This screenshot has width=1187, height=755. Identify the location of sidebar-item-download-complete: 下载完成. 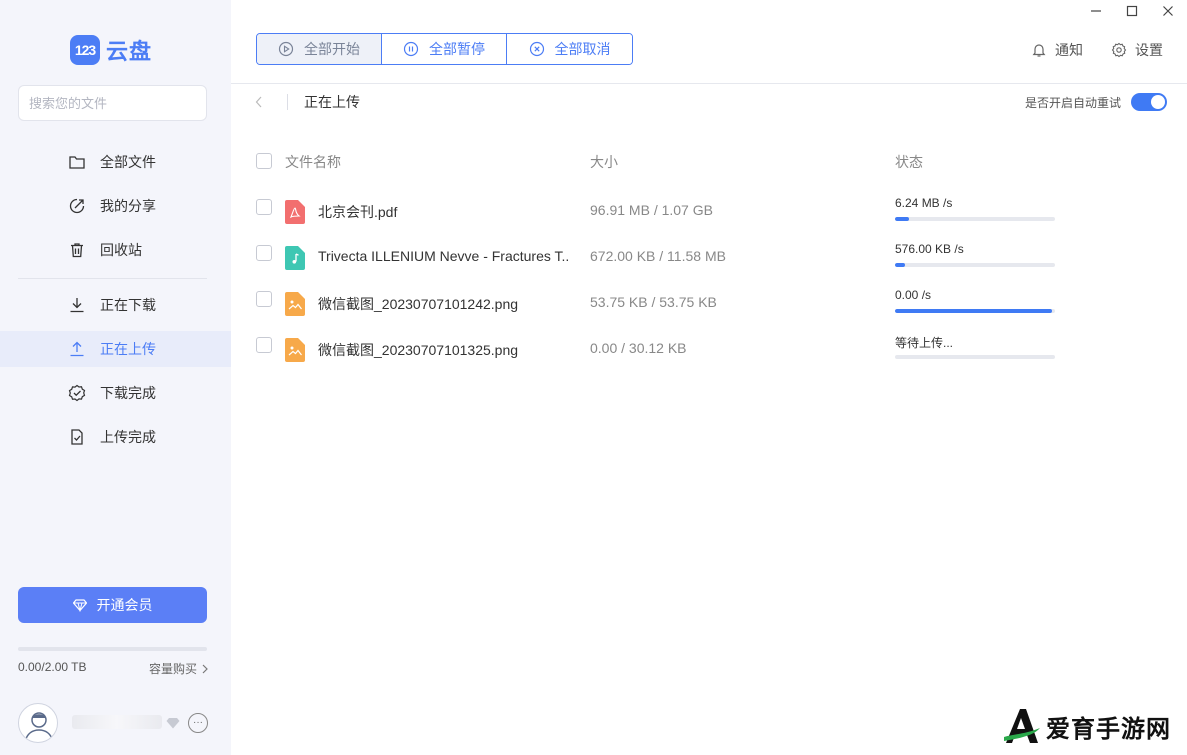
(115, 393).